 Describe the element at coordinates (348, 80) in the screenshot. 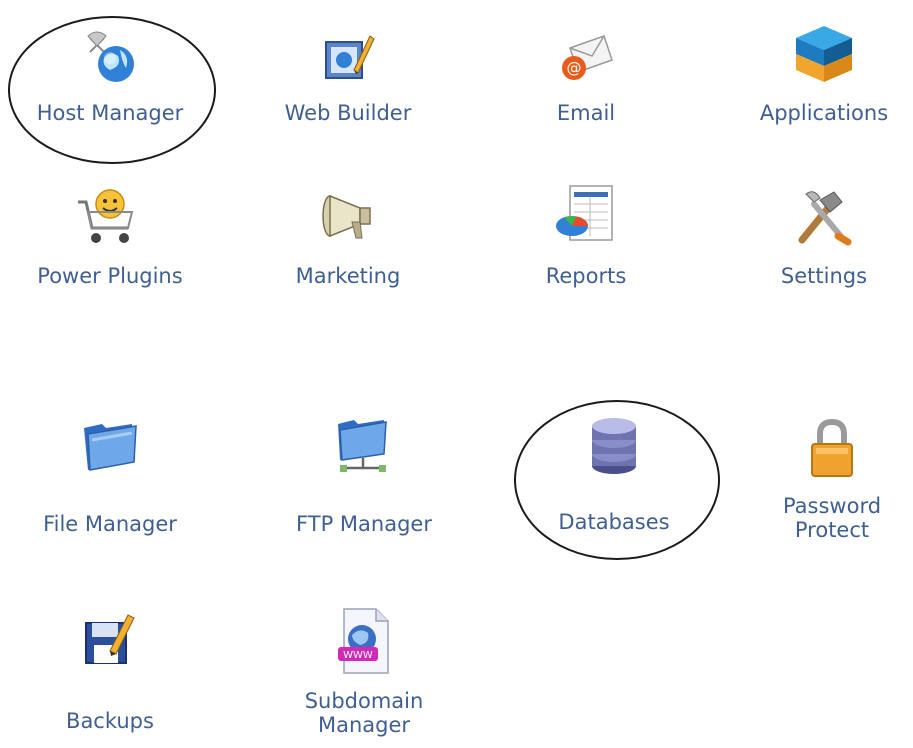

I see `web-builder-link: Web Builder` at that location.